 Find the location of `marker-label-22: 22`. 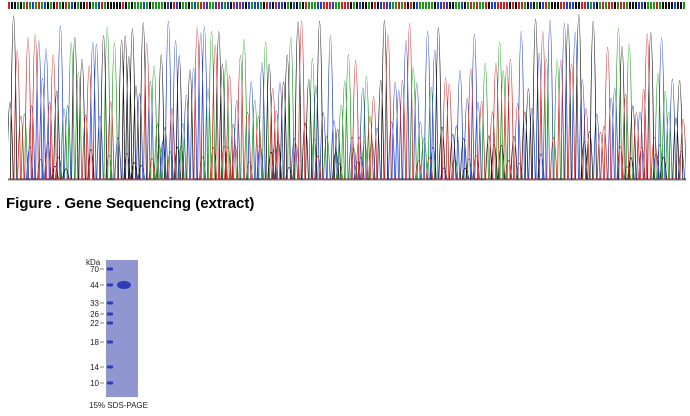

marker-label-22: 22 is located at coordinates (94, 323).